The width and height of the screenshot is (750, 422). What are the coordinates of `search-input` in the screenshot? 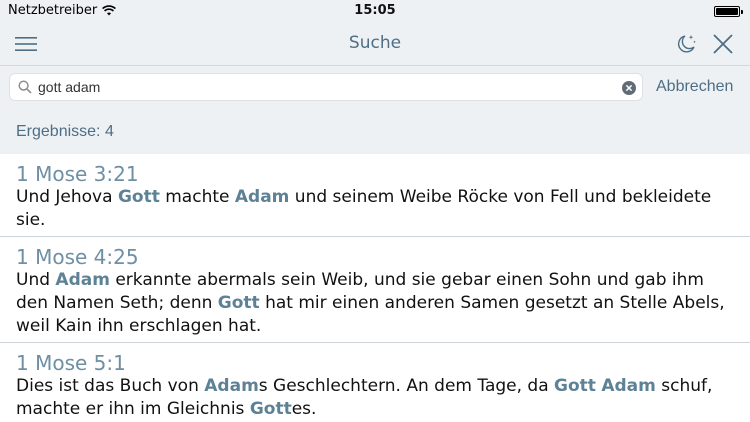 It's located at (328, 87).